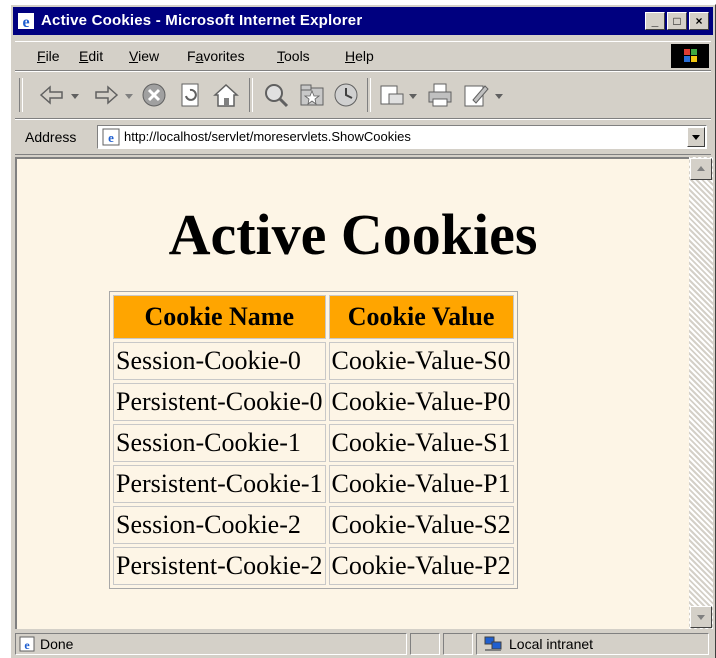 Image resolution: width=716 pixels, height=658 pixels. What do you see at coordinates (346, 95) in the screenshot?
I see `history-icon` at bounding box center [346, 95].